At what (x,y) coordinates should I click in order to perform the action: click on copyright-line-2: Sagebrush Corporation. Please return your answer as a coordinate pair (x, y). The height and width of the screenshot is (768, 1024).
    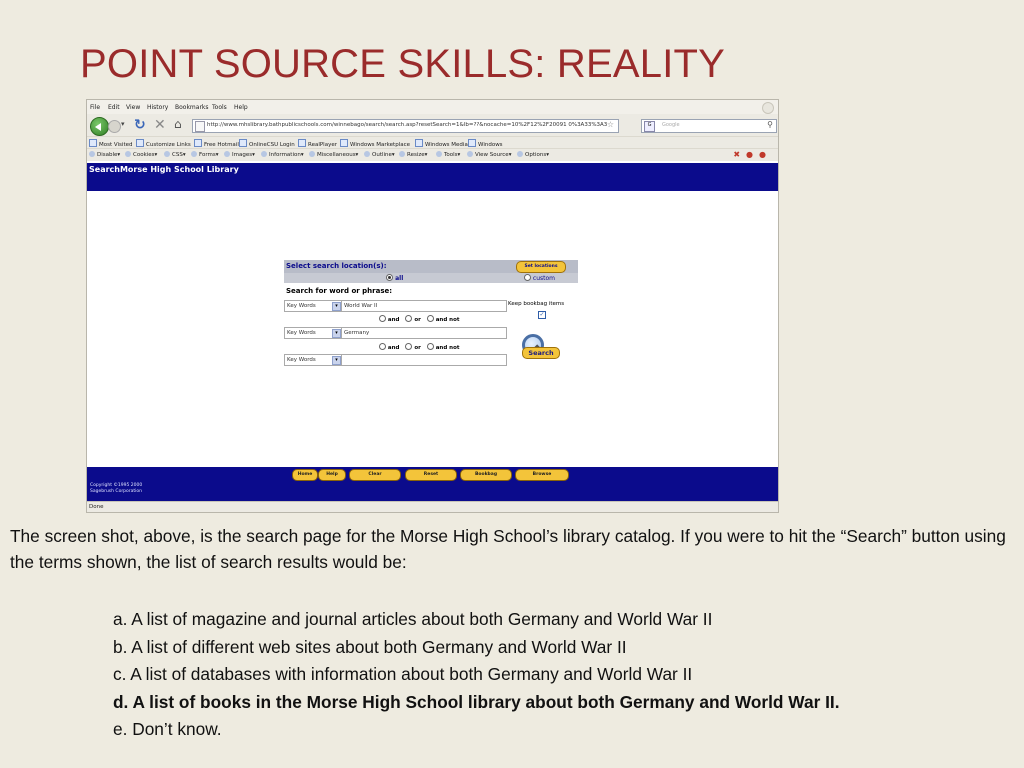
    Looking at the image, I should click on (116, 491).